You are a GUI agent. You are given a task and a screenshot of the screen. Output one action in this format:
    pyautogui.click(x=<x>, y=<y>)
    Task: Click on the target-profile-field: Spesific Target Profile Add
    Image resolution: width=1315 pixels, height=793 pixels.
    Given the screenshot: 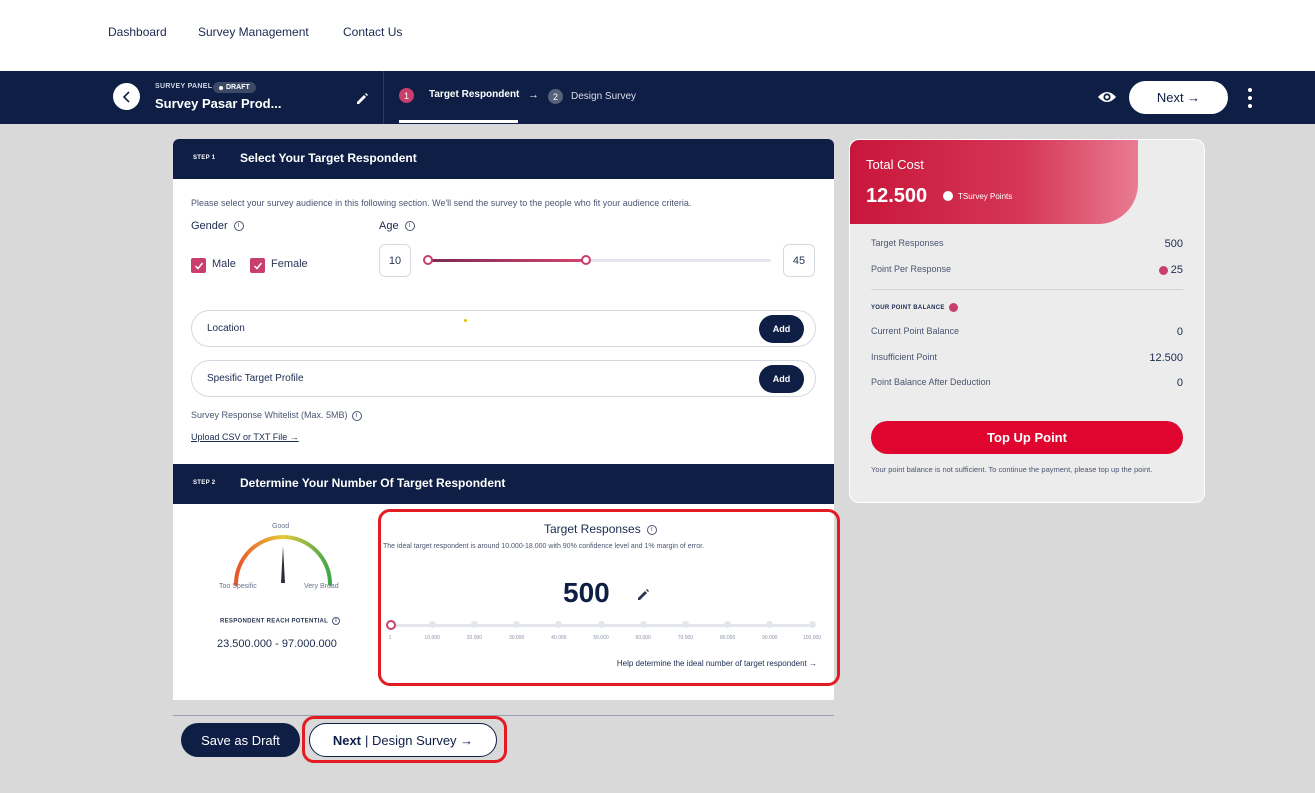 What is the action you would take?
    pyautogui.click(x=503, y=378)
    